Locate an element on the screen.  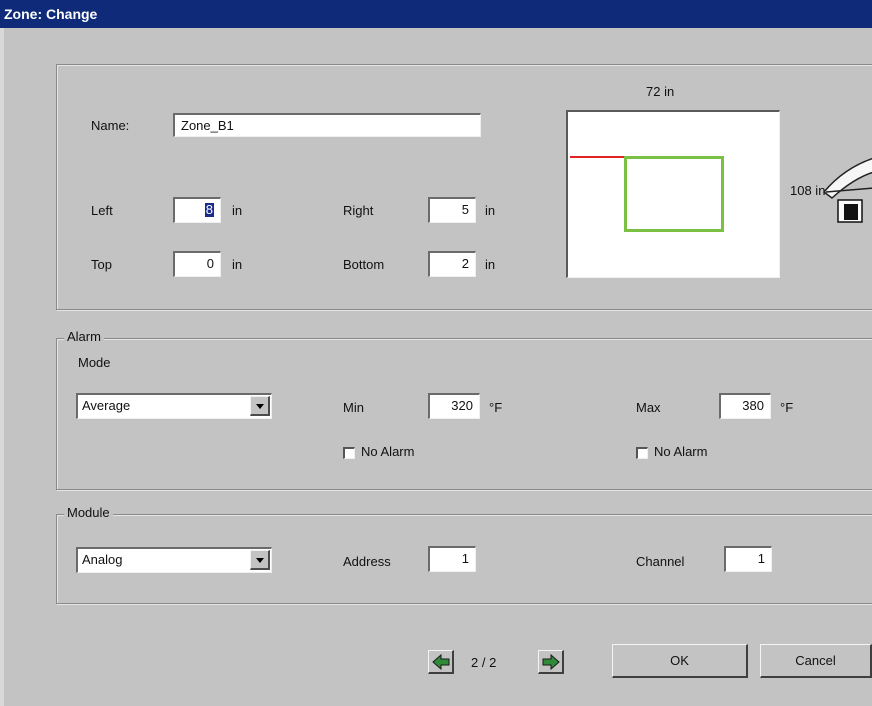
page-indicator: 2 / 2 is located at coordinates (484, 662).